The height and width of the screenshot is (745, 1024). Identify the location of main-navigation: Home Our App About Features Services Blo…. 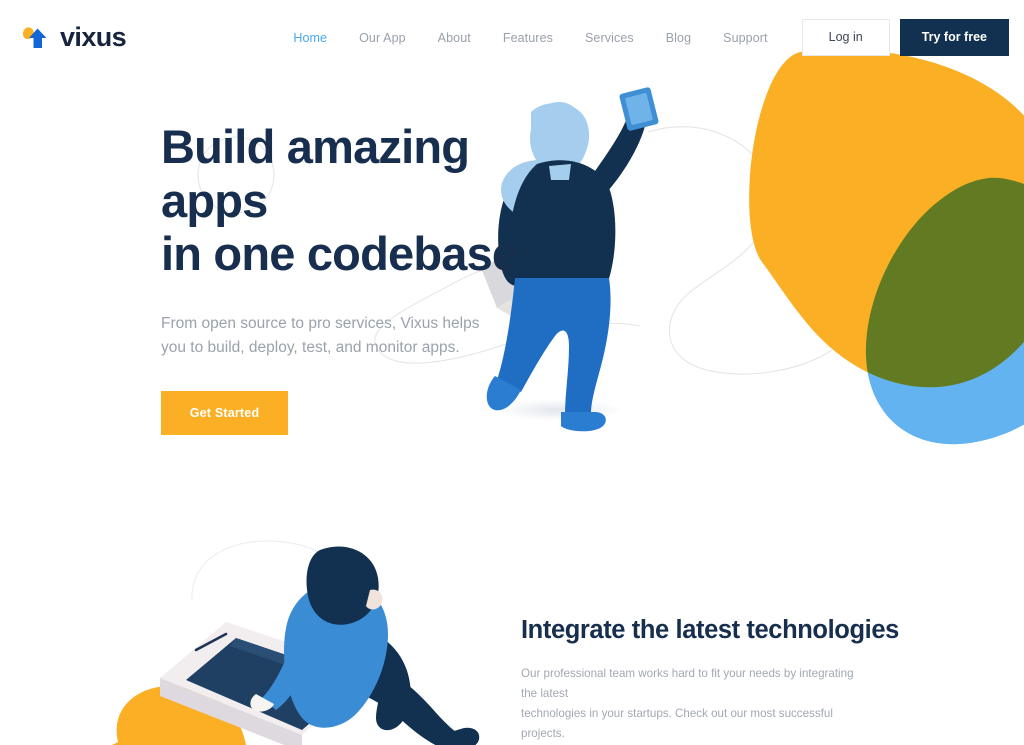
(643, 37).